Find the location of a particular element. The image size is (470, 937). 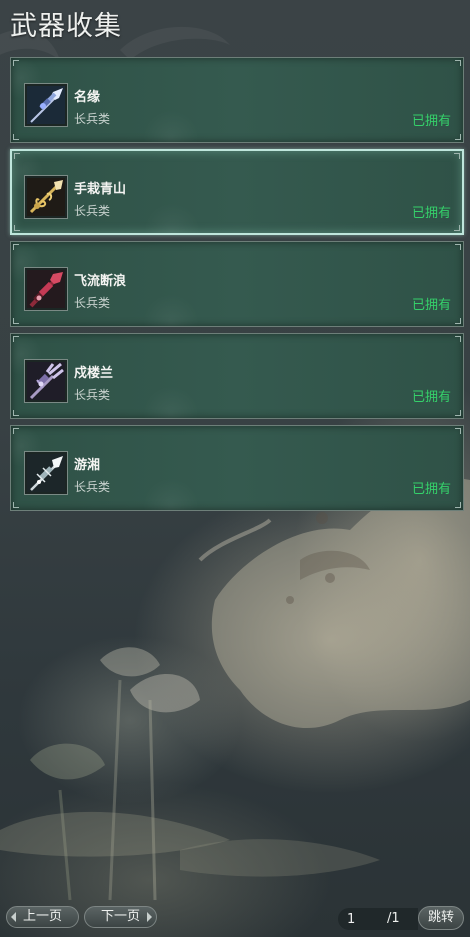

frost-spear-icon is located at coordinates (46, 473).